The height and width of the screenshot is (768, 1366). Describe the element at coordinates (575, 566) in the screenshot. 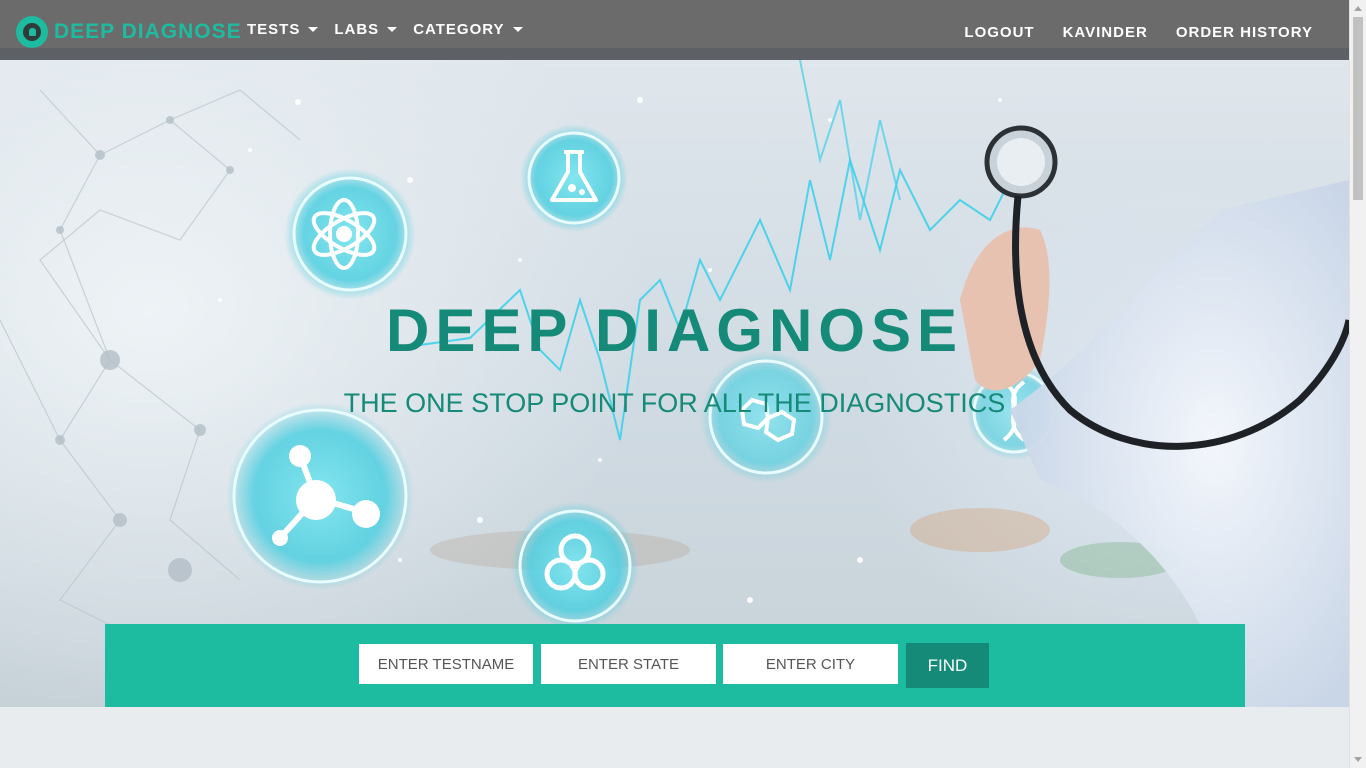

I see `biohazard-icon` at that location.